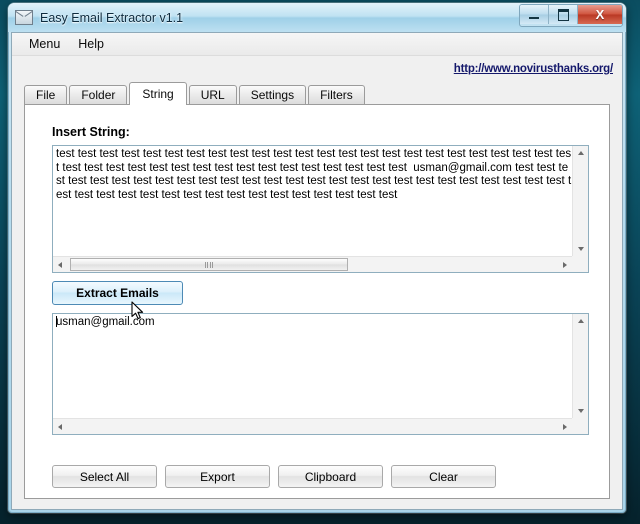 The width and height of the screenshot is (640, 524). What do you see at coordinates (44, 44) in the screenshot?
I see `menu-item-menu: Menu` at bounding box center [44, 44].